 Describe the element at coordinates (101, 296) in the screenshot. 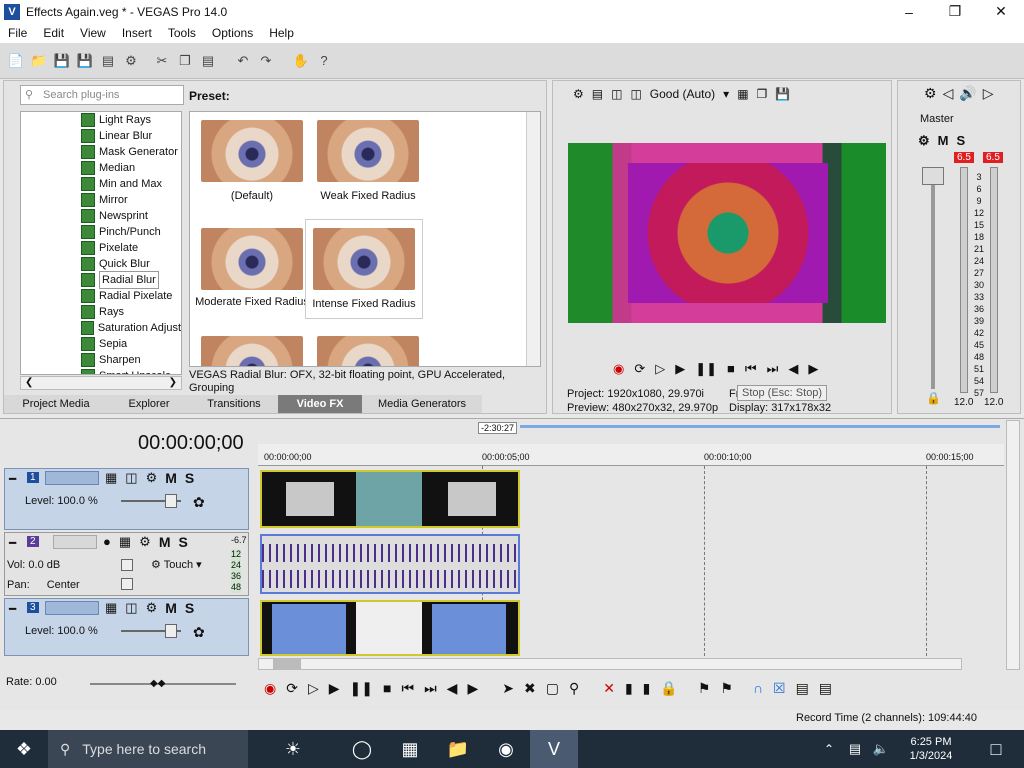

I see `plugin-item: Radial Pixelate` at that location.